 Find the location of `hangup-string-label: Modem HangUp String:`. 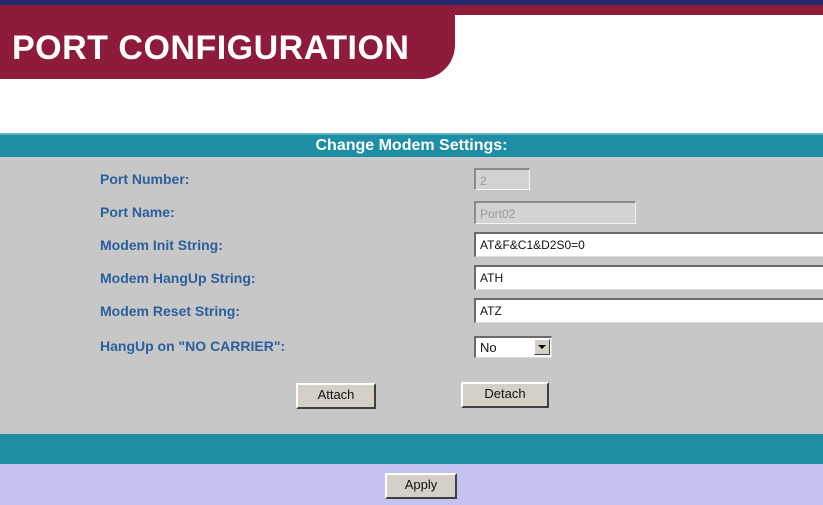

hangup-string-label: Modem HangUp String: is located at coordinates (178, 278).